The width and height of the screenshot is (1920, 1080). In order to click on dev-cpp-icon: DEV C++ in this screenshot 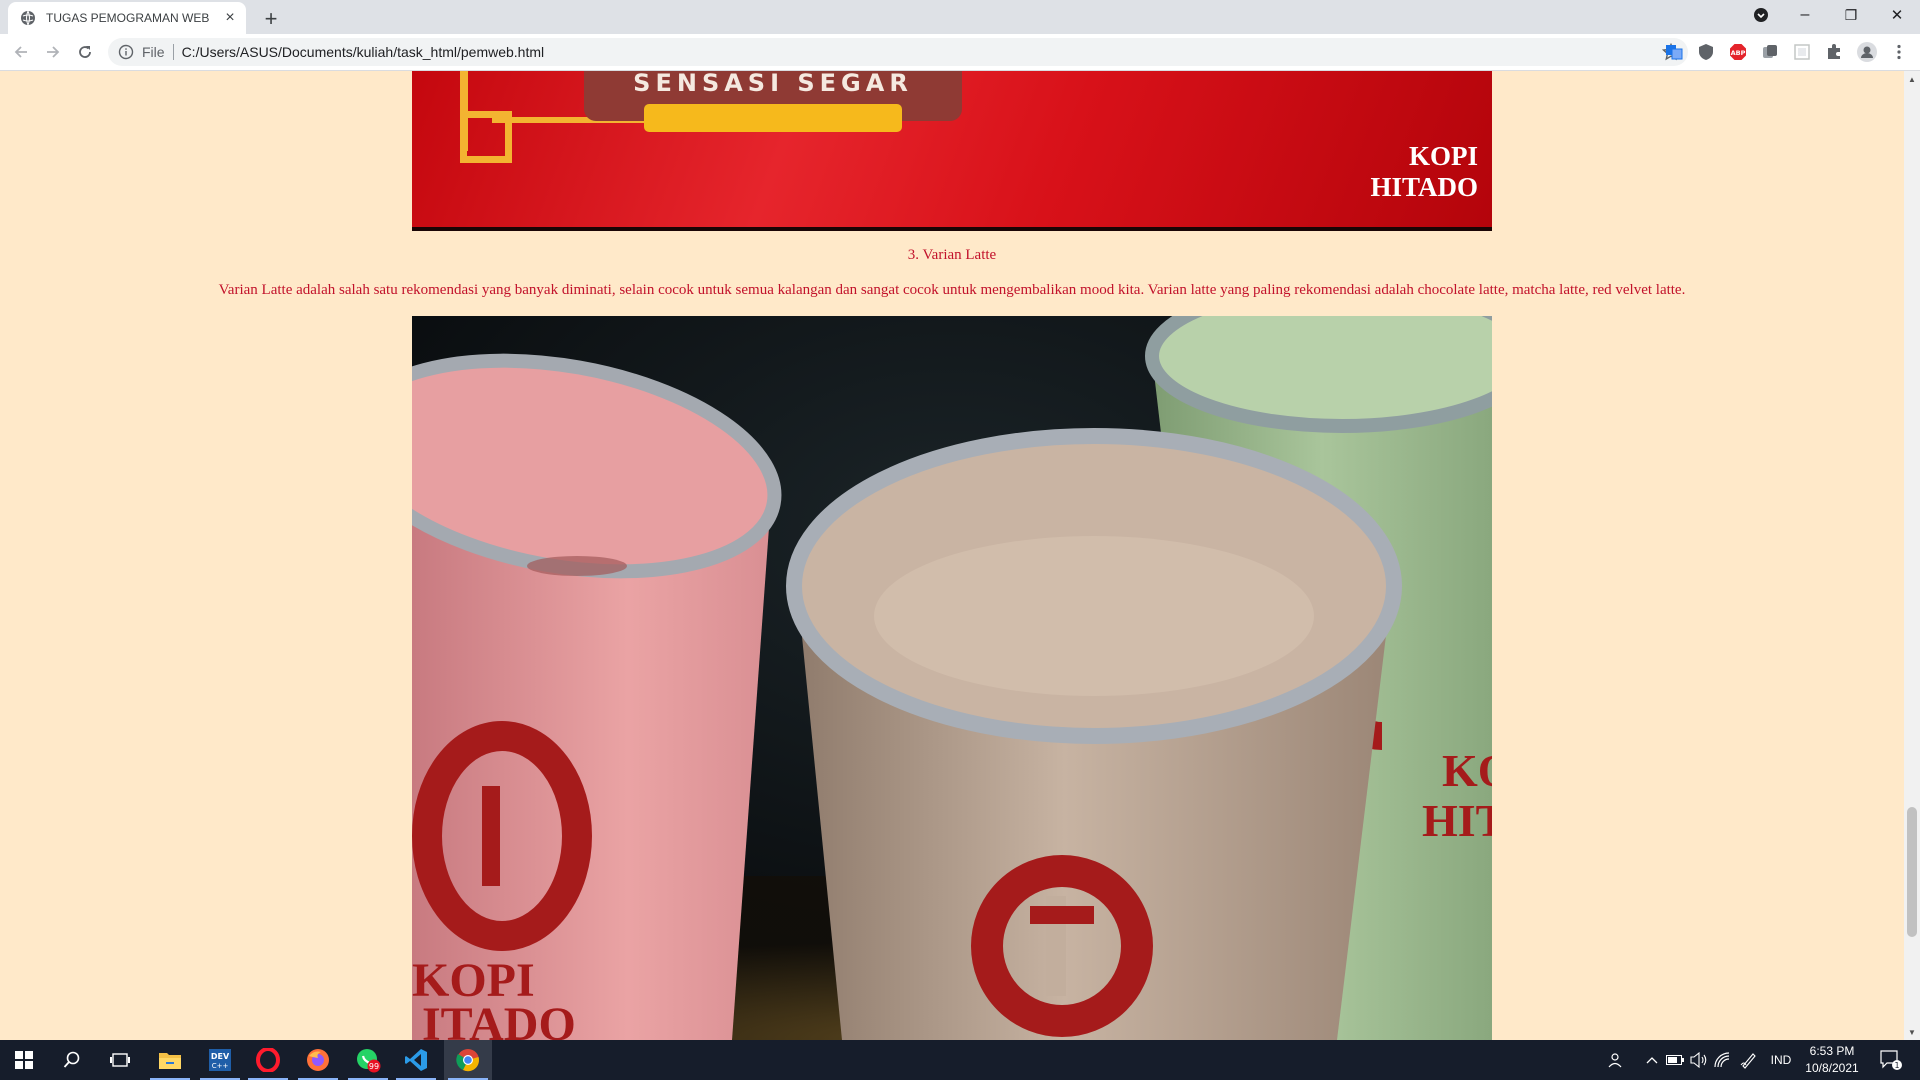, I will do `click(220, 1060)`.